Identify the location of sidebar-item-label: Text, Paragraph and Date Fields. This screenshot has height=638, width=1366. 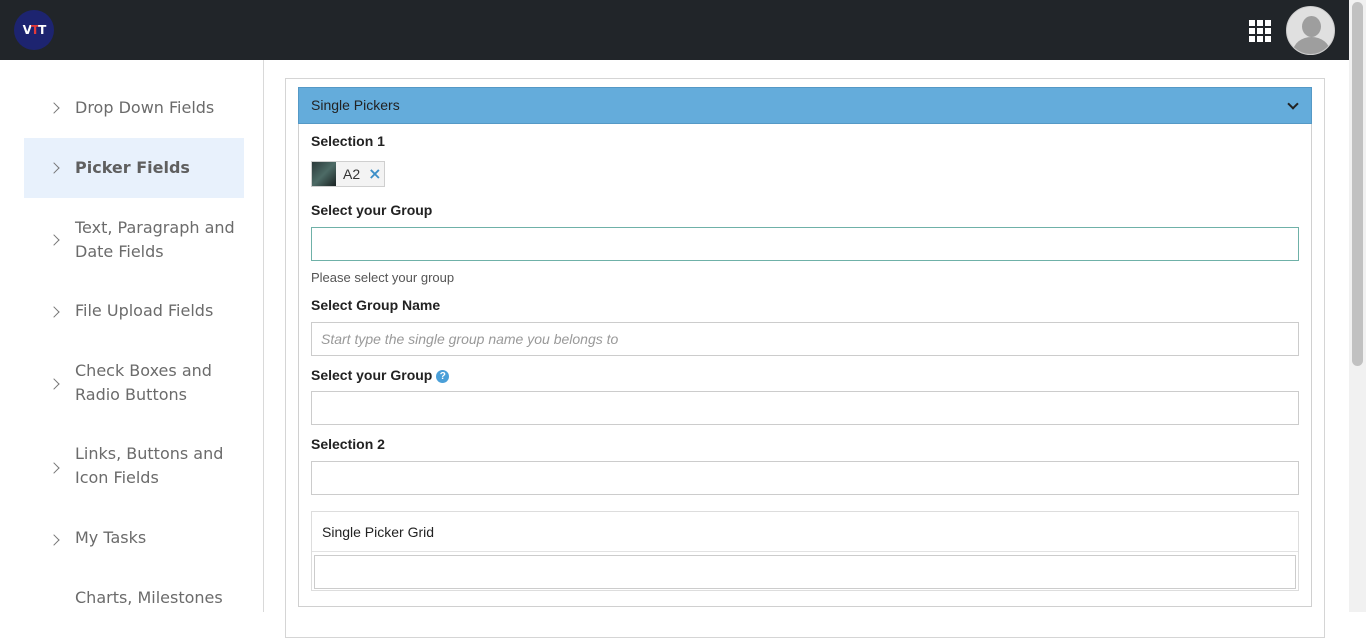
(155, 239).